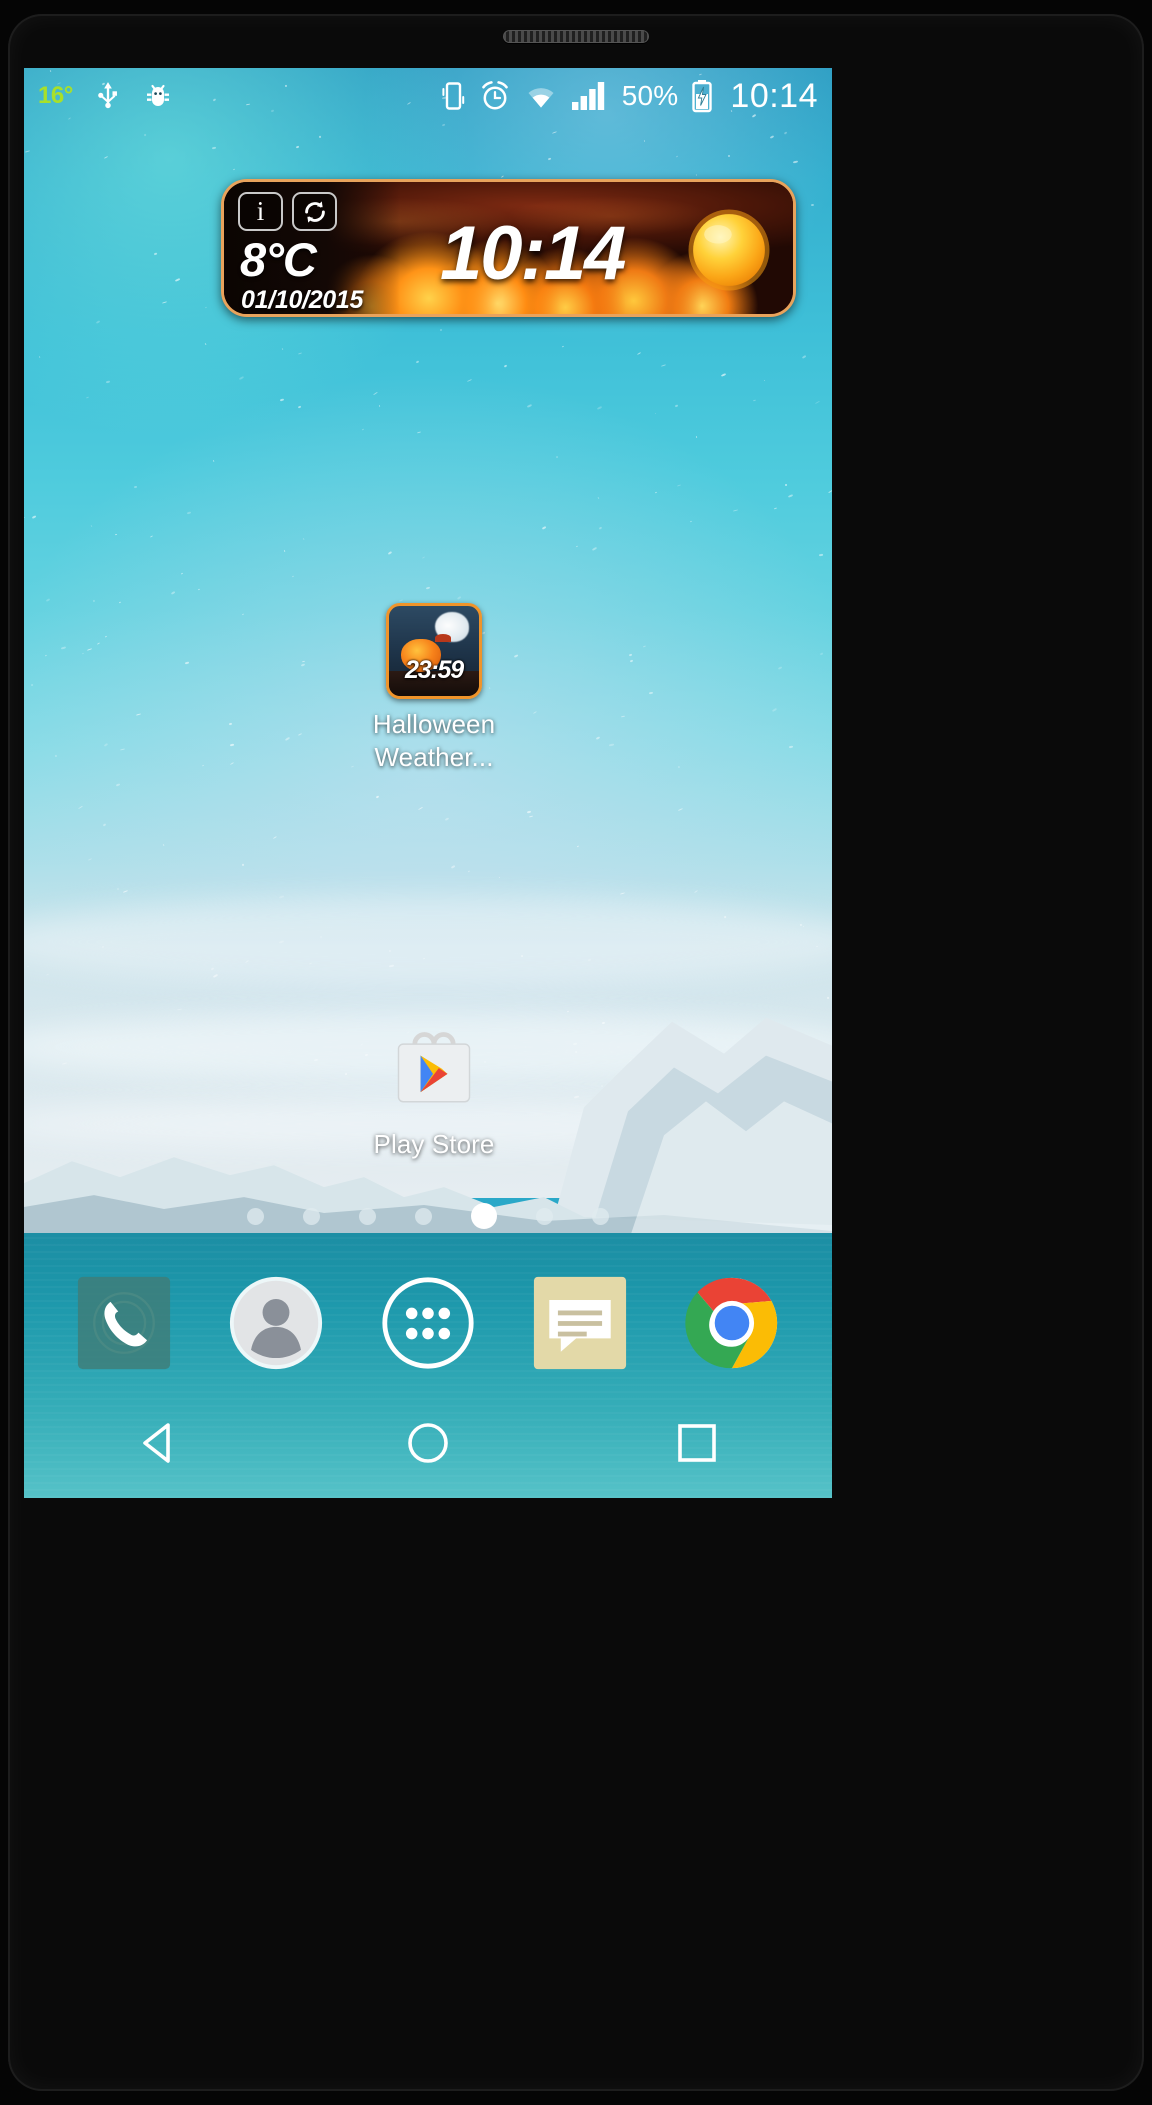 The image size is (1152, 2105). I want to click on widget-temperature: 8°C, so click(278, 259).